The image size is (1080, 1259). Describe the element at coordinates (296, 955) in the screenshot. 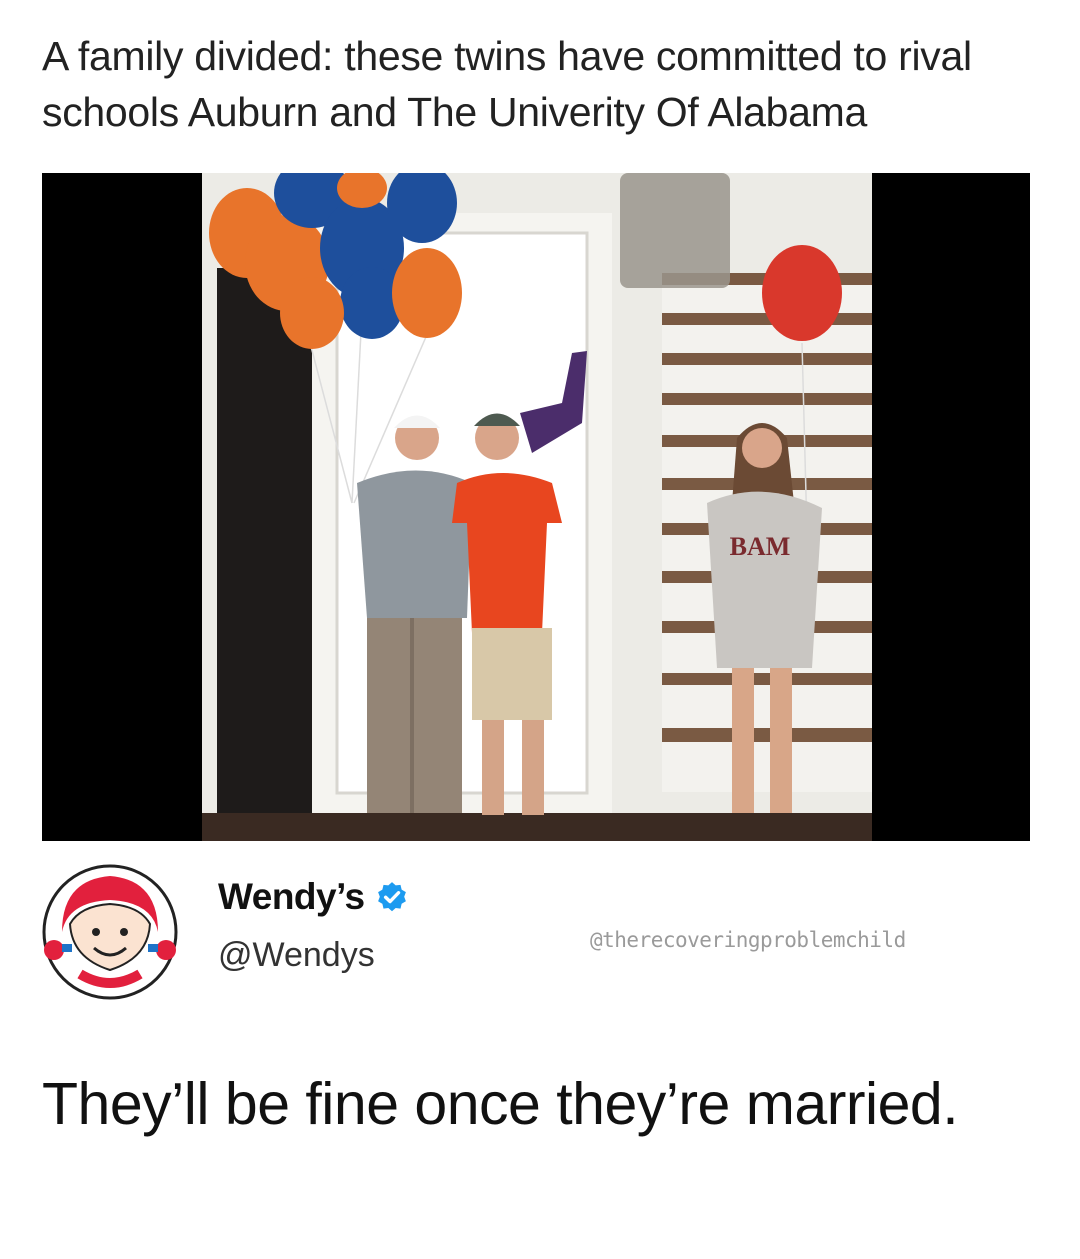

I see `account-handle: @Wendys` at that location.